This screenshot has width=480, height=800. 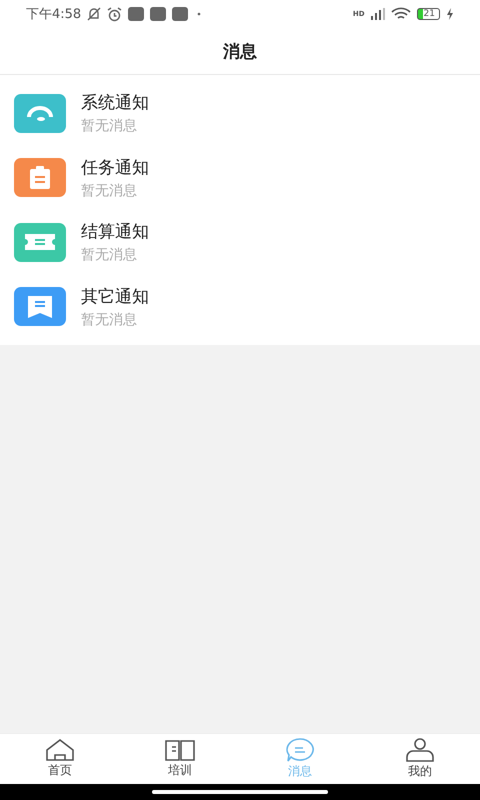 What do you see at coordinates (115, 167) in the screenshot?
I see `notification-title: 任务通知` at bounding box center [115, 167].